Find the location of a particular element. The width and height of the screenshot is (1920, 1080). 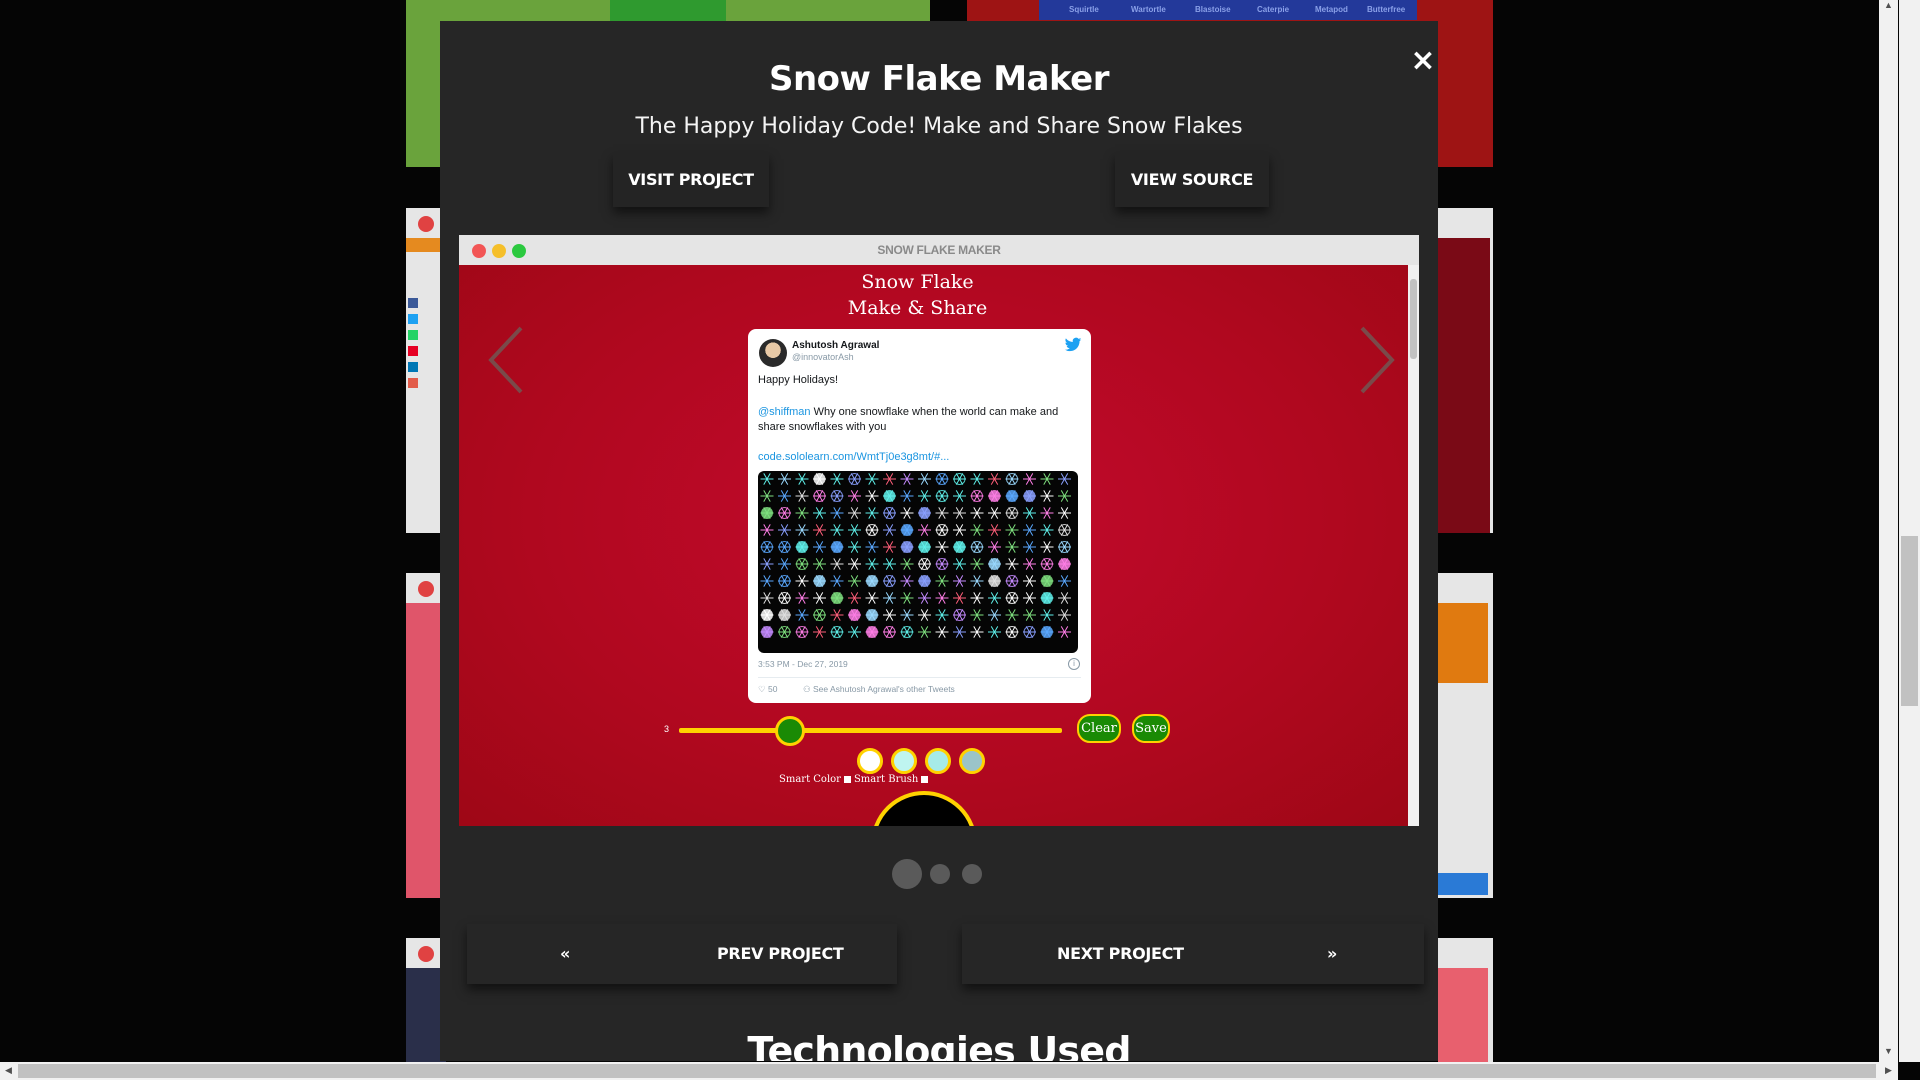

page-scroll-thumb is located at coordinates (1909, 621).